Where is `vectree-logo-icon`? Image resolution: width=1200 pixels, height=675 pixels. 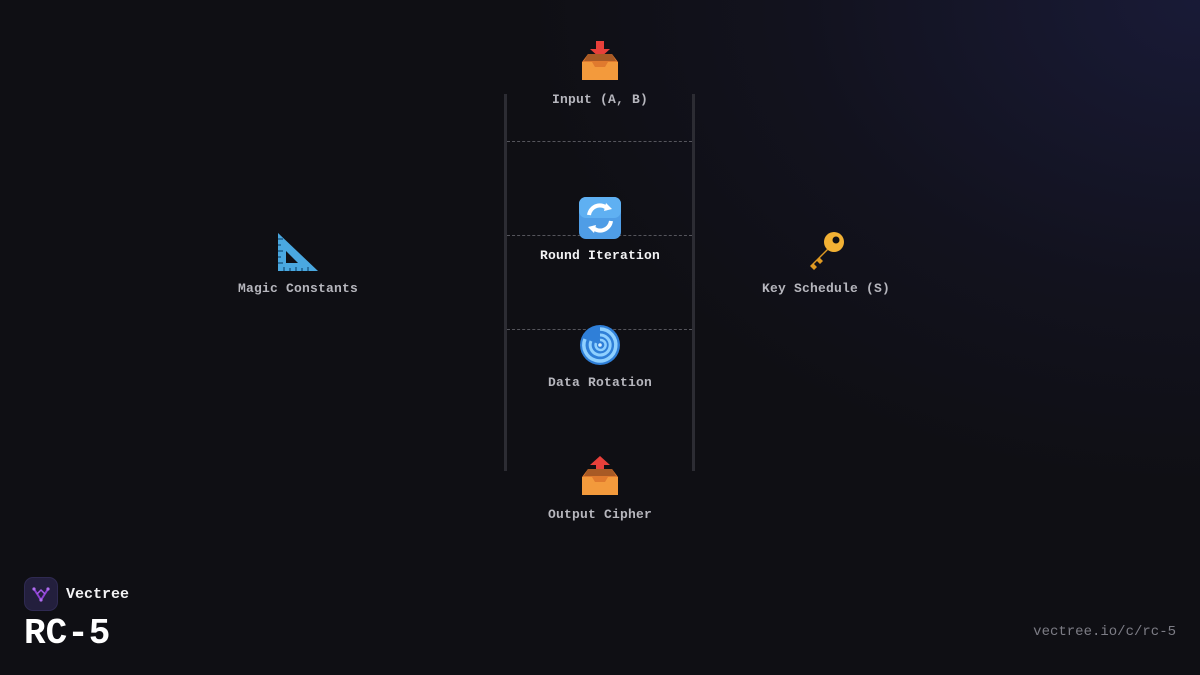 vectree-logo-icon is located at coordinates (41, 594).